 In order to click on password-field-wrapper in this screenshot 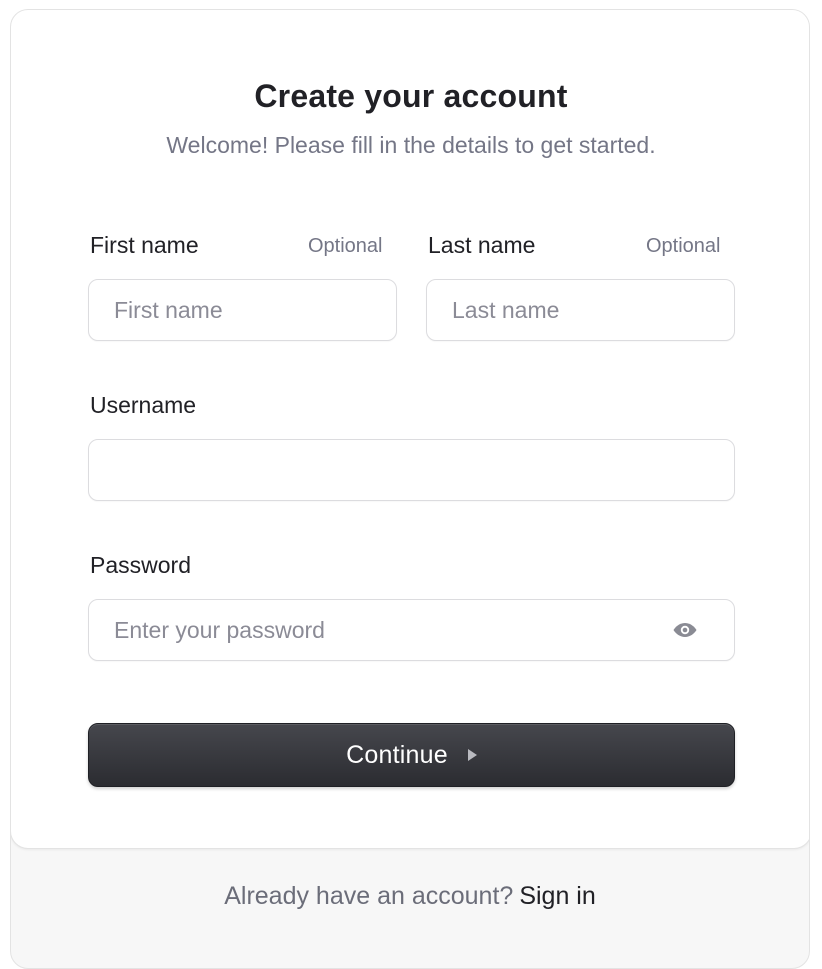, I will do `click(411, 630)`.